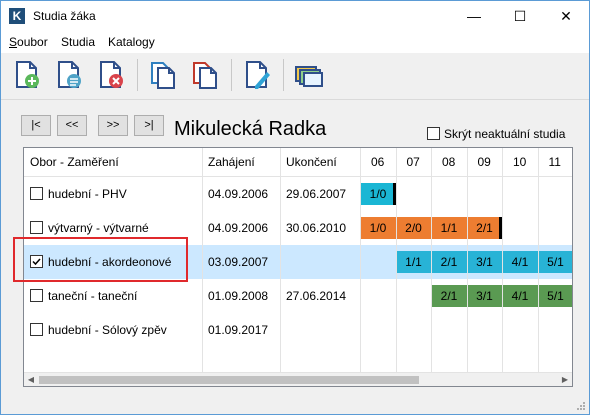 The height and width of the screenshot is (415, 590). I want to click on row-start-date: 01.09.2017, so click(238, 330).